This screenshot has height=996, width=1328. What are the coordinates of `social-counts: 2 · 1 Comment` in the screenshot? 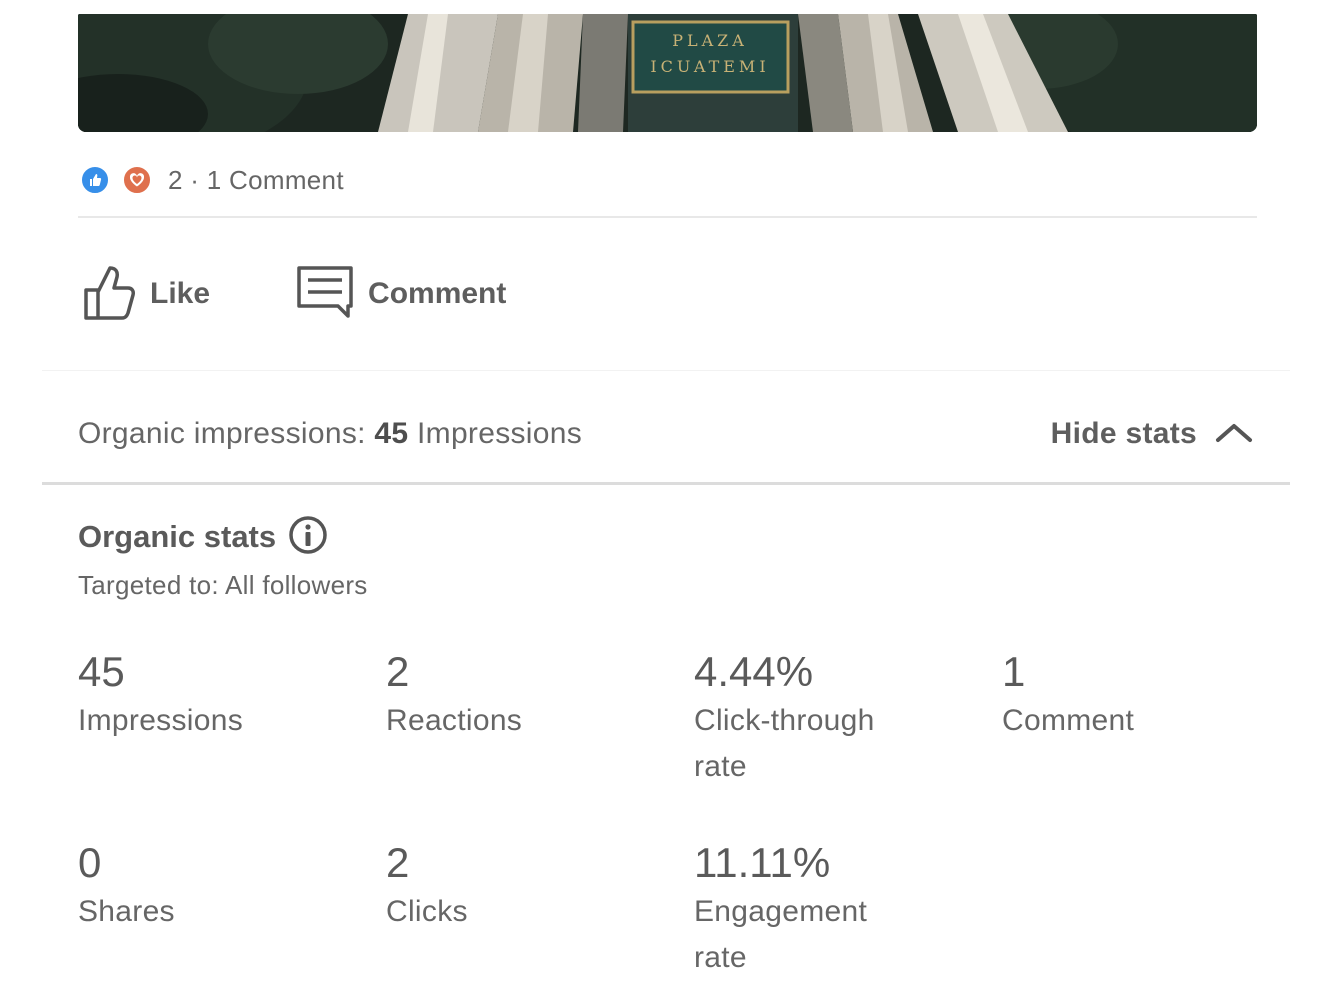 It's located at (212, 180).